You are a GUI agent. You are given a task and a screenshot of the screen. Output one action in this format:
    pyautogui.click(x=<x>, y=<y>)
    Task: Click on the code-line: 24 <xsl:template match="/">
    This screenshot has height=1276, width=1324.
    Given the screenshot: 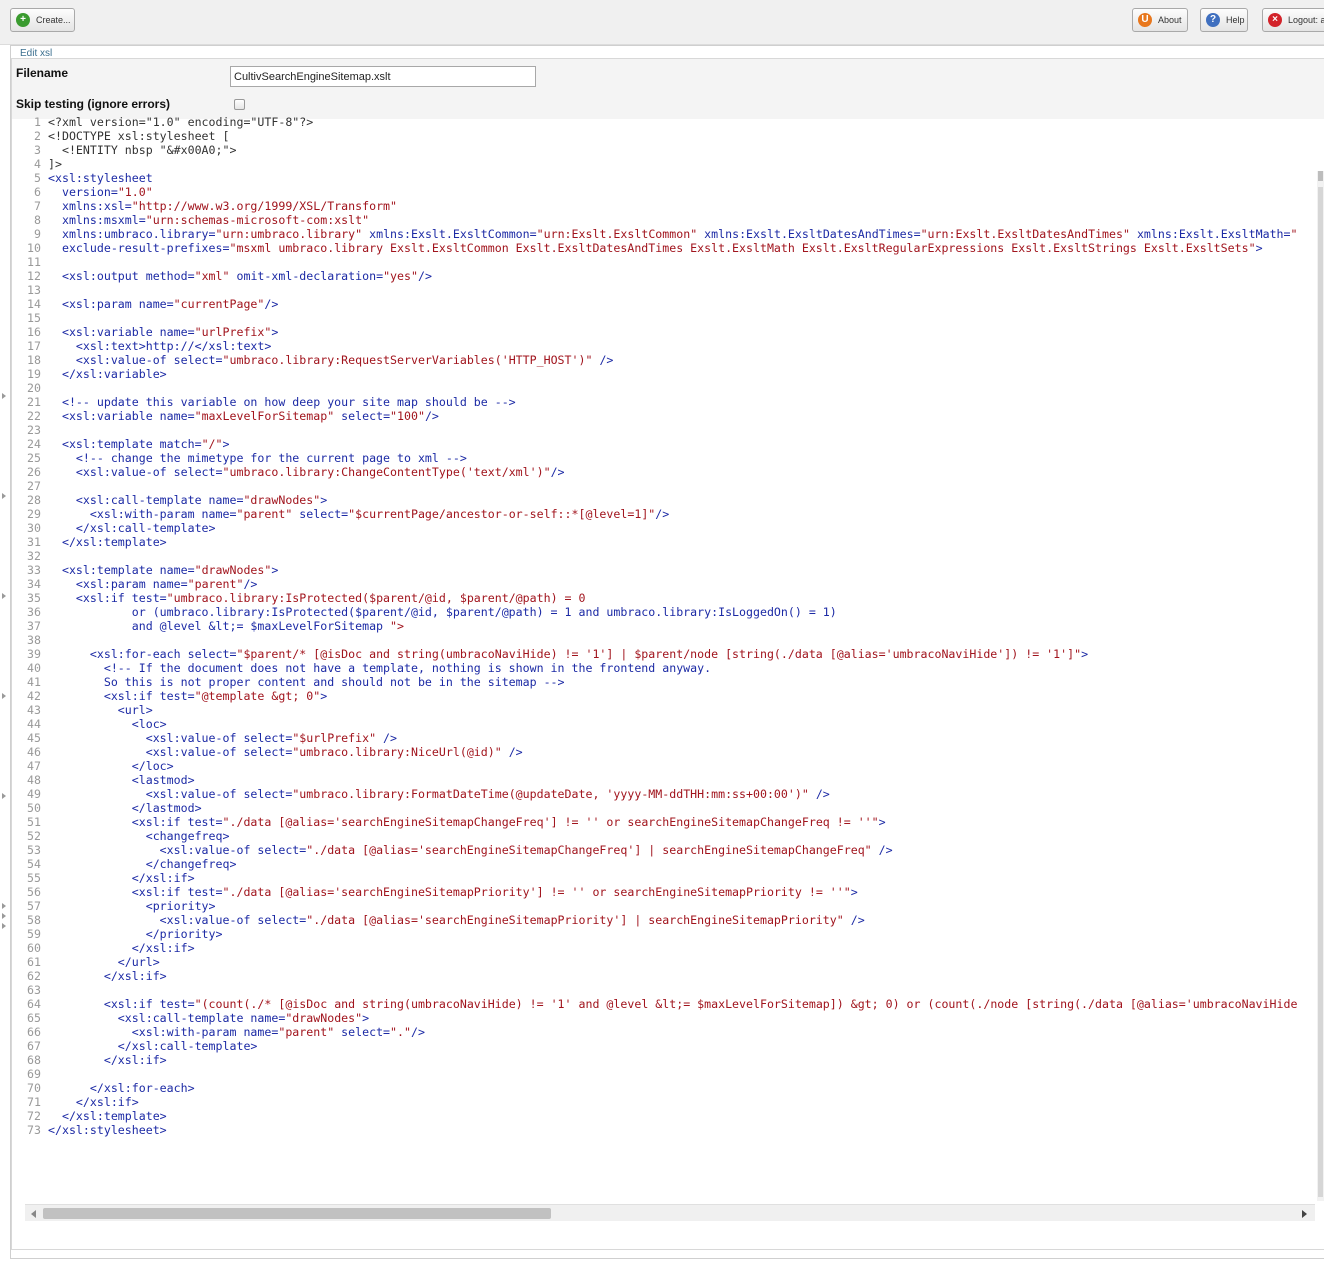 What is the action you would take?
    pyautogui.click(x=655, y=444)
    